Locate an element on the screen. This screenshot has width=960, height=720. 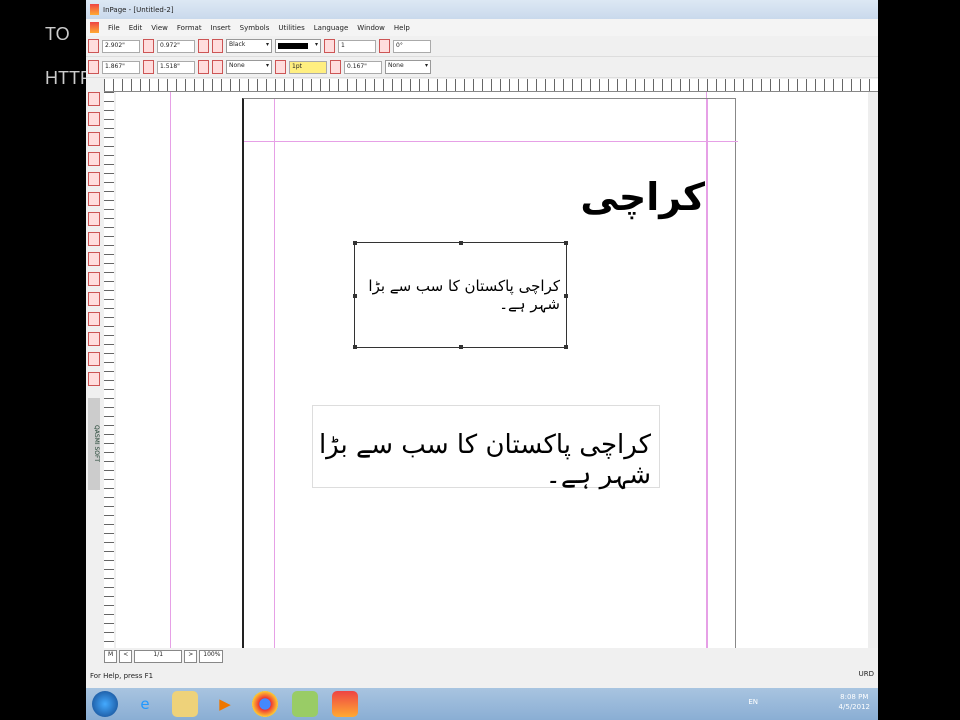
menu-help: Help is located at coordinates (402, 28).